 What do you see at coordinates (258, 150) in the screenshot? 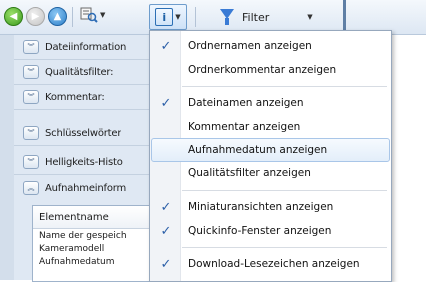
I see `menu-item-label: Aufnahmedatum anzeigen` at bounding box center [258, 150].